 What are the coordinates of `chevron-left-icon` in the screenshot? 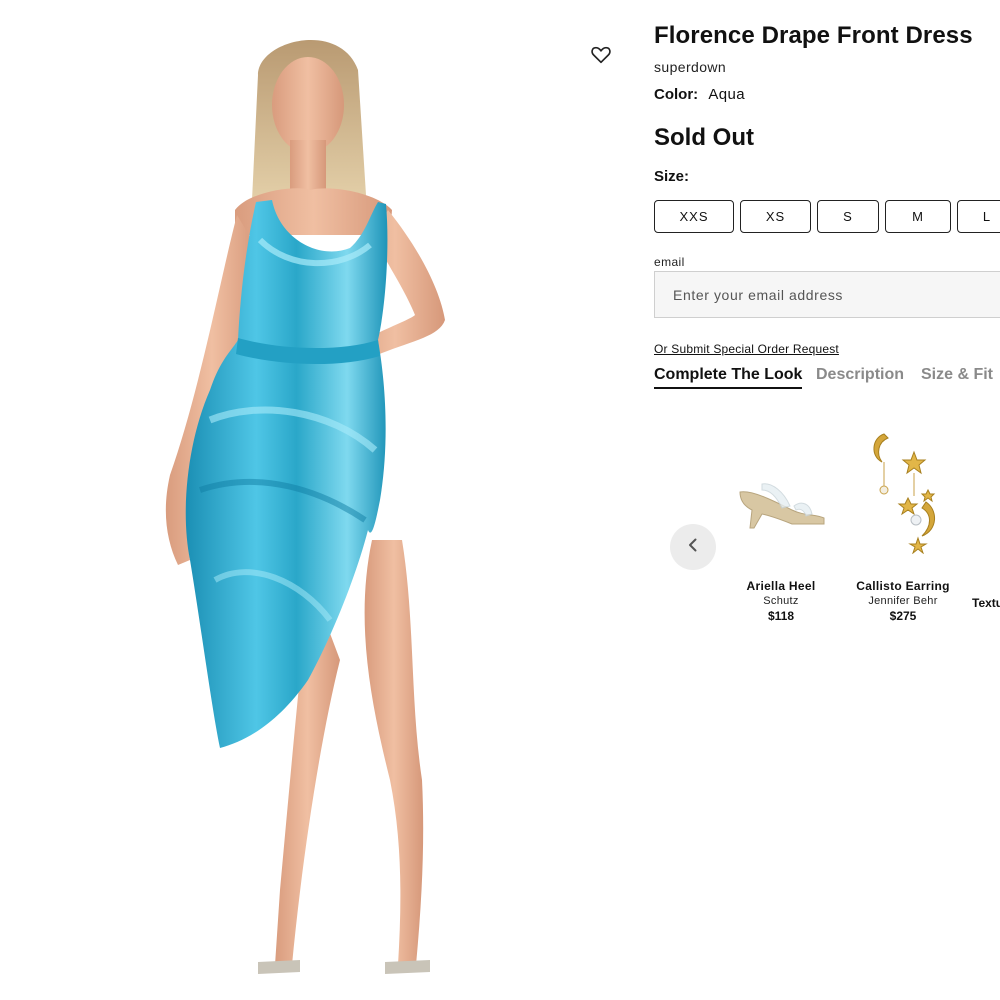 It's located at (693, 547).